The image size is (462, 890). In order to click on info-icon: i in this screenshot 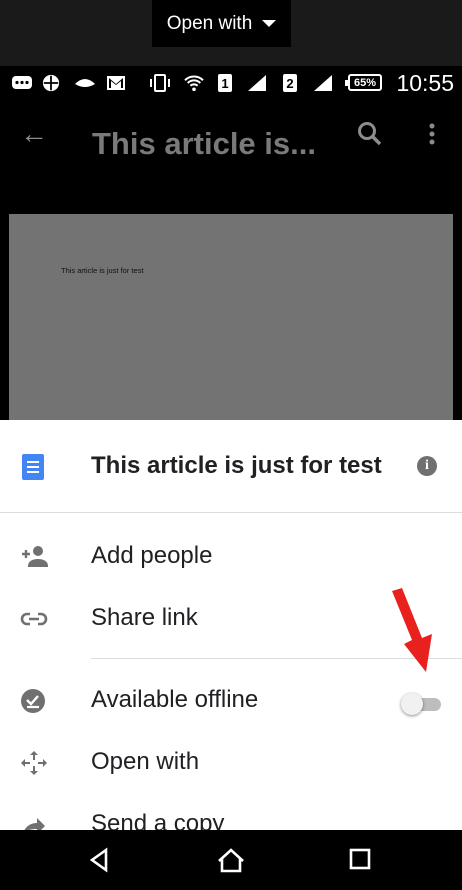, I will do `click(427, 466)`.